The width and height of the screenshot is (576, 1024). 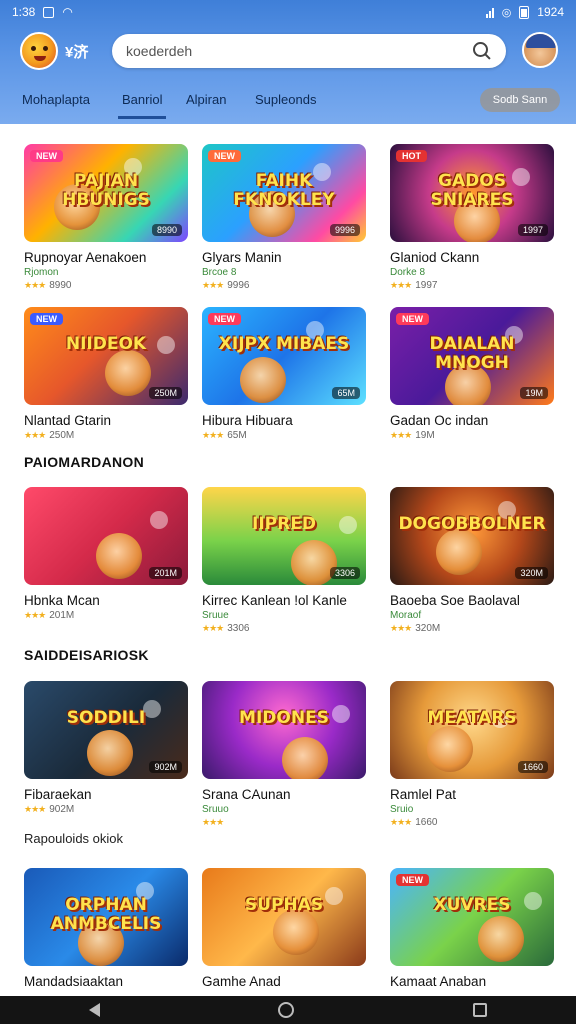 What do you see at coordinates (159, 520) in the screenshot?
I see `sparkle-art-icon` at bounding box center [159, 520].